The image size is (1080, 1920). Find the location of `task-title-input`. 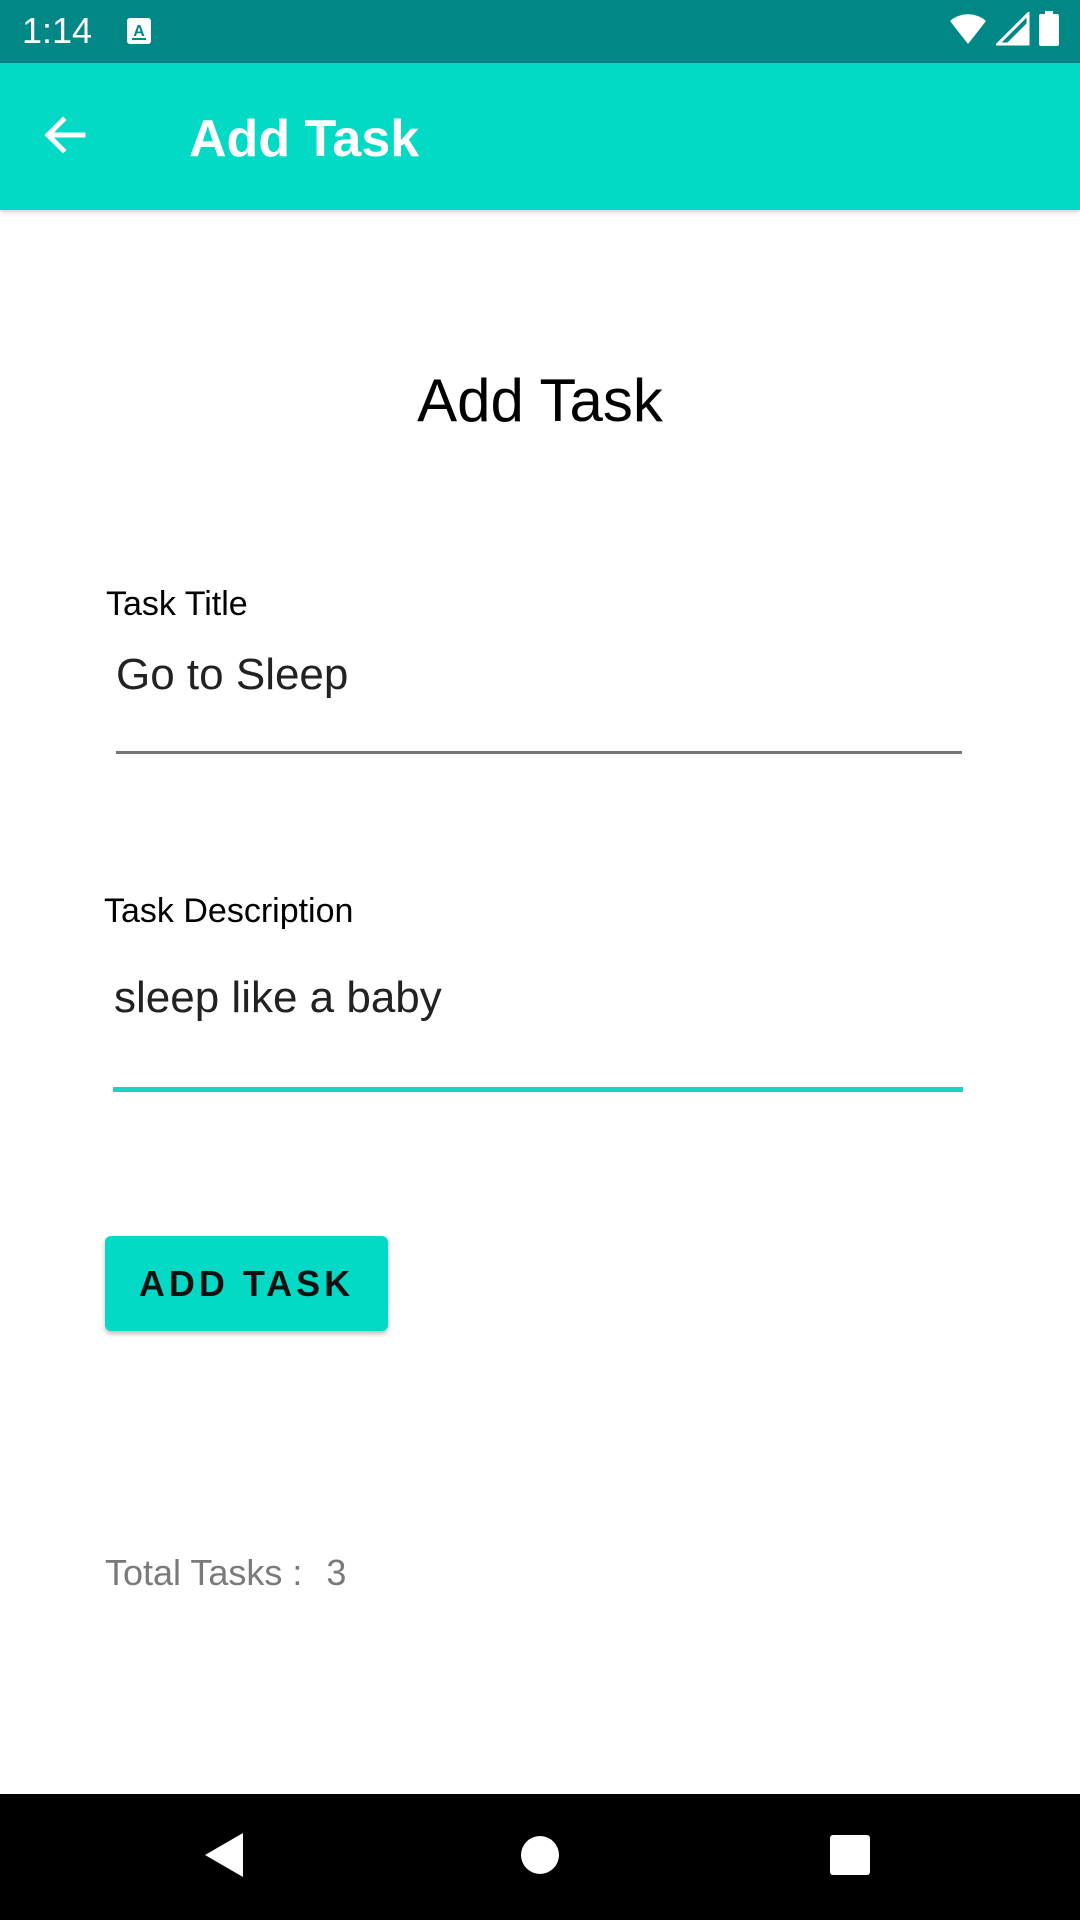

task-title-input is located at coordinates (538, 675).